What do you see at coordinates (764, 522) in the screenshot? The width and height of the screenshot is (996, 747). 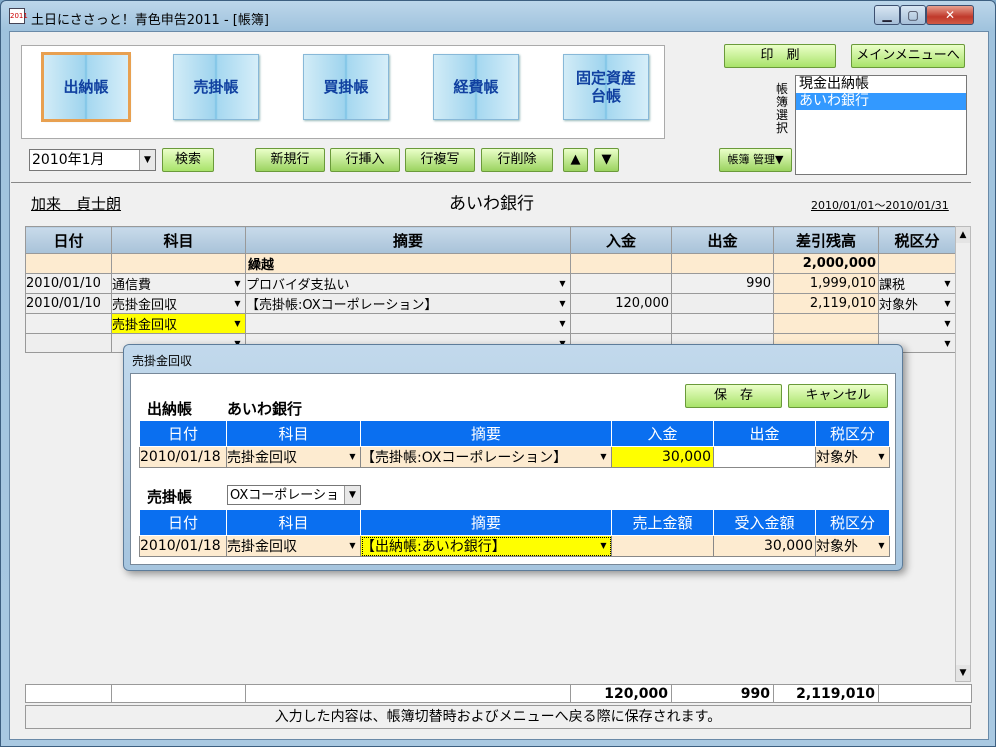 I see `col-header-received: 受入金額` at bounding box center [764, 522].